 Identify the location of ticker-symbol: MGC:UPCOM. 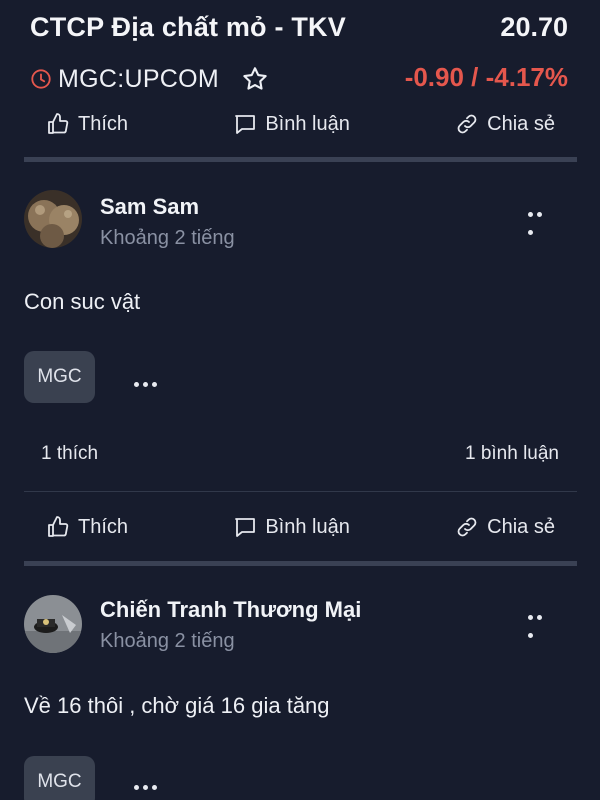
(139, 78).